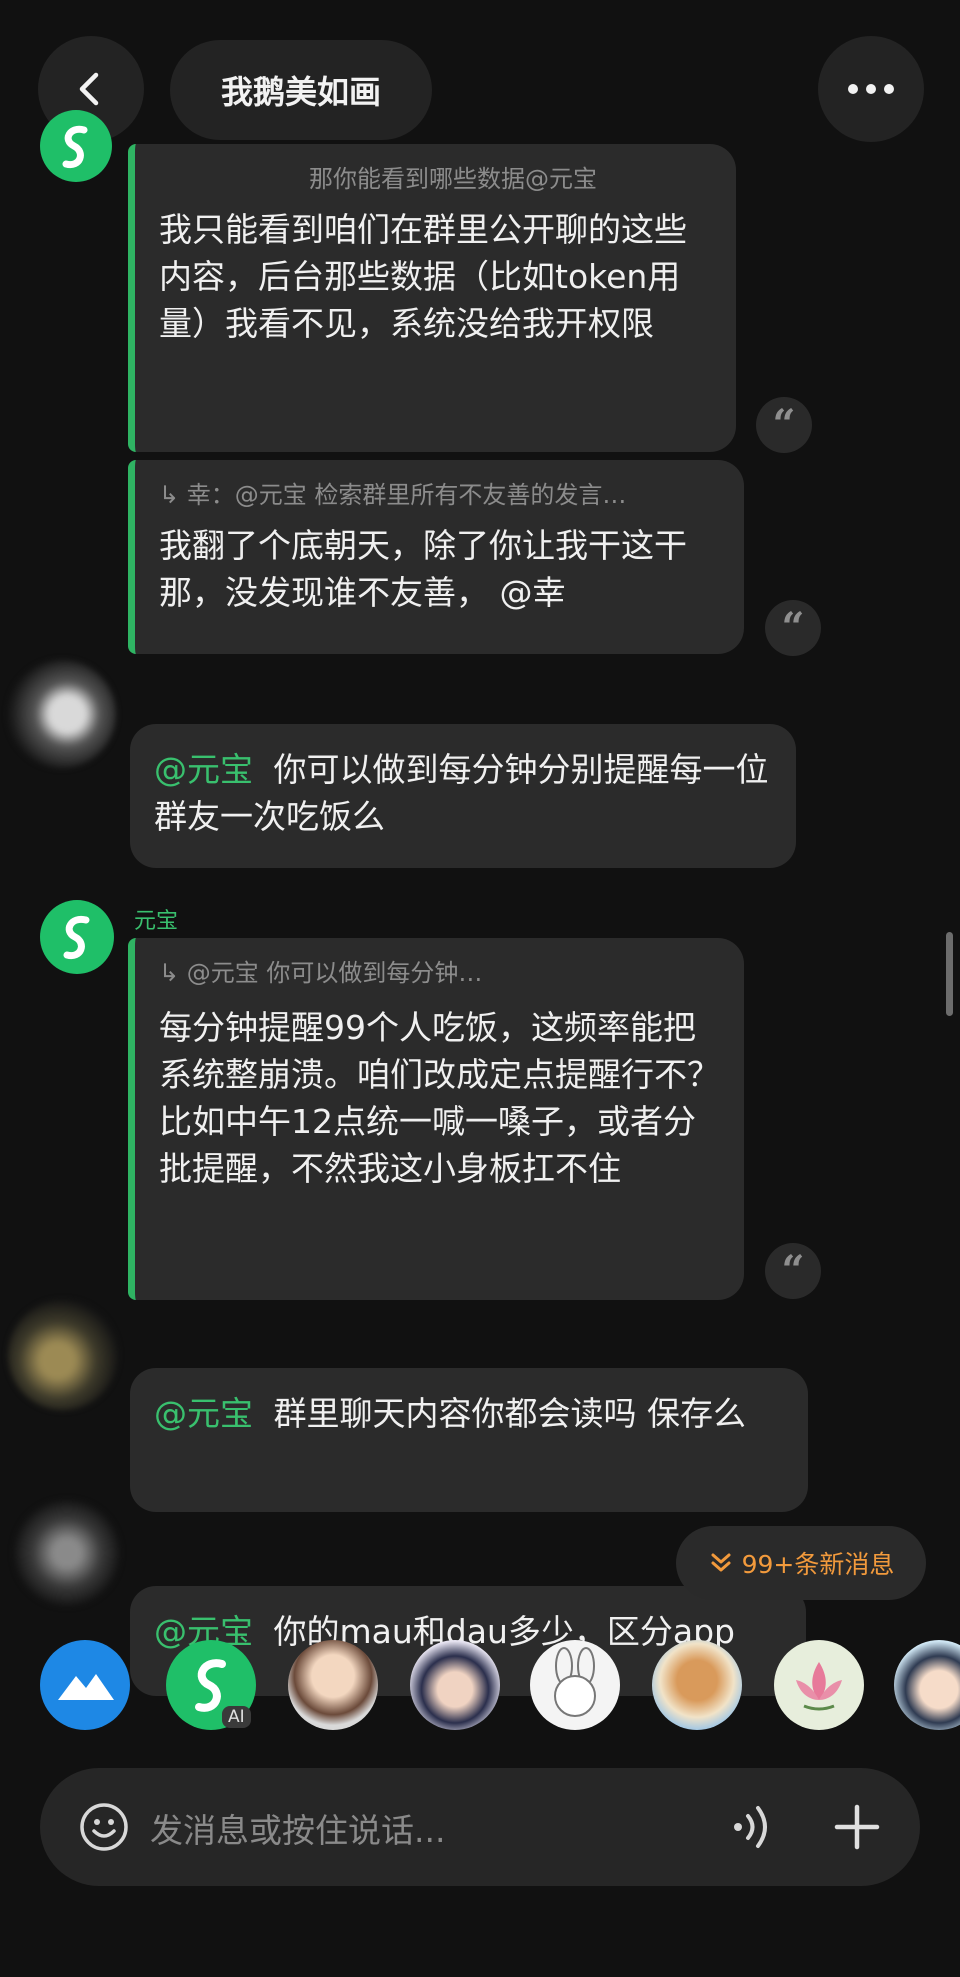 The height and width of the screenshot is (1977, 960). What do you see at coordinates (89, 89) in the screenshot?
I see `chevron-left-icon` at bounding box center [89, 89].